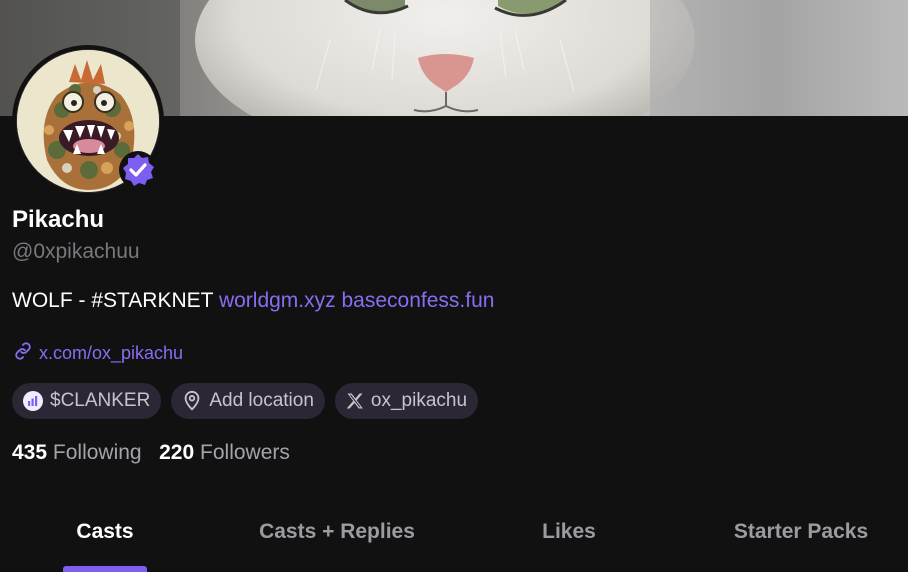  Describe the element at coordinates (23, 353) in the screenshot. I see `link-icon` at that location.